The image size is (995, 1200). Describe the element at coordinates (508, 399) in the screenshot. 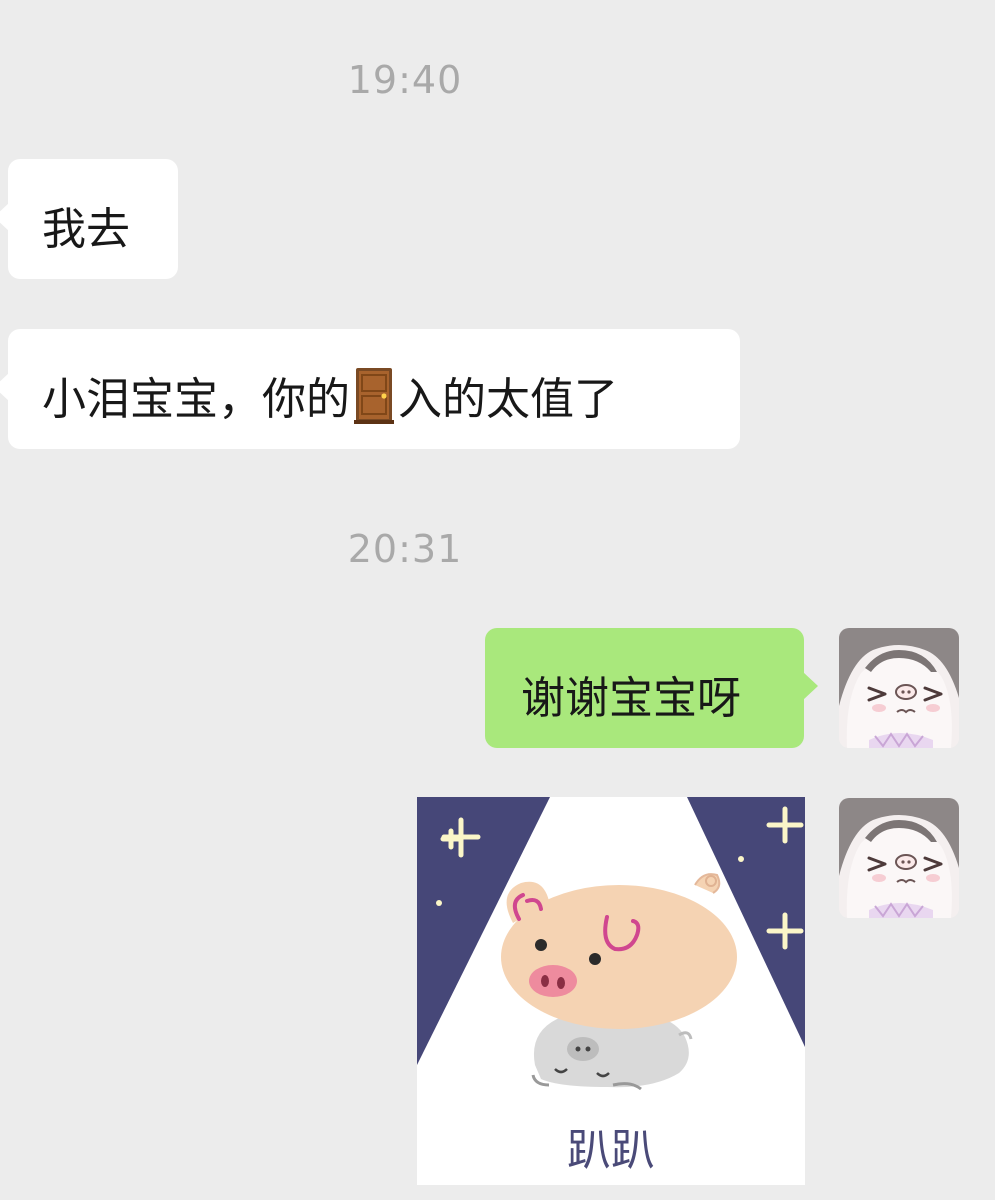

I see `message-text: 入的太值了` at that location.